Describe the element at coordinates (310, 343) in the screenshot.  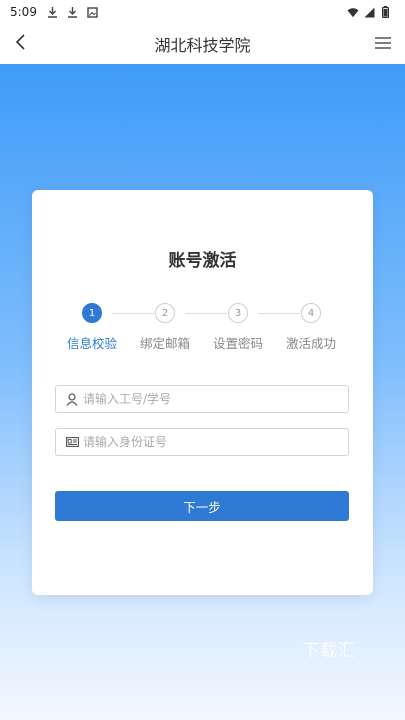
I see `step-label: 激活成功` at that location.